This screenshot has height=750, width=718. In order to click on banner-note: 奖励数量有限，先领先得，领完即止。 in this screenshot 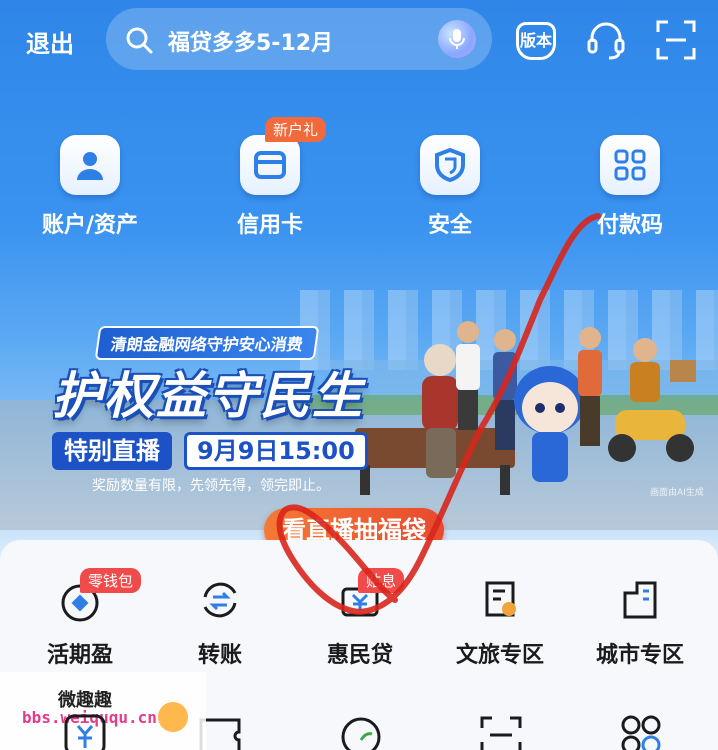, I will do `click(211, 486)`.